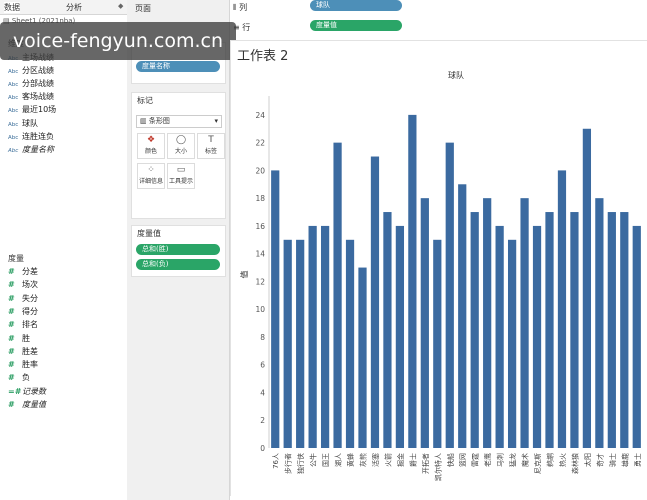  Describe the element at coordinates (562, 460) in the screenshot. I see `x-tick-label: 热火` at that location.